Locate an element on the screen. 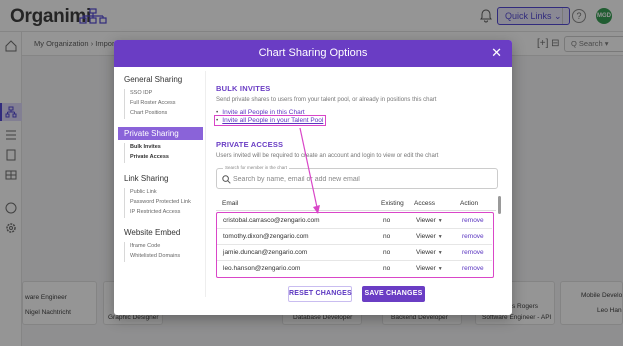 This screenshot has width=623, height=346. sidebar-item-password-protected-link: Password Protected Link is located at coordinates (160, 202).